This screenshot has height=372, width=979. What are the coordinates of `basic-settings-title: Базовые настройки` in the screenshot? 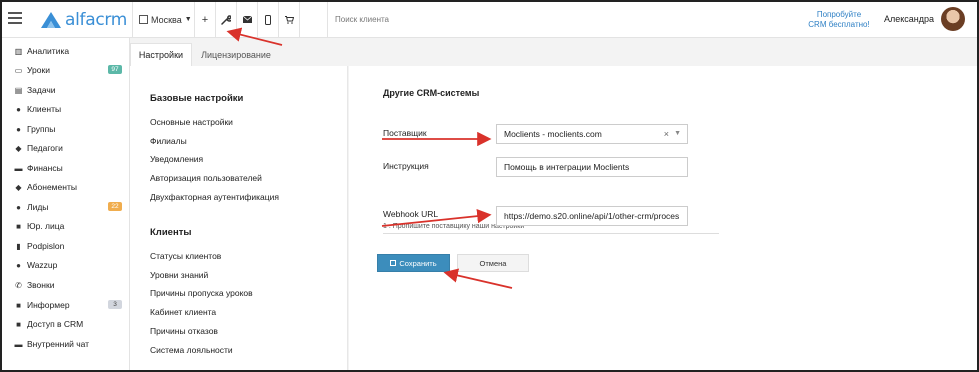 It's located at (197, 98).